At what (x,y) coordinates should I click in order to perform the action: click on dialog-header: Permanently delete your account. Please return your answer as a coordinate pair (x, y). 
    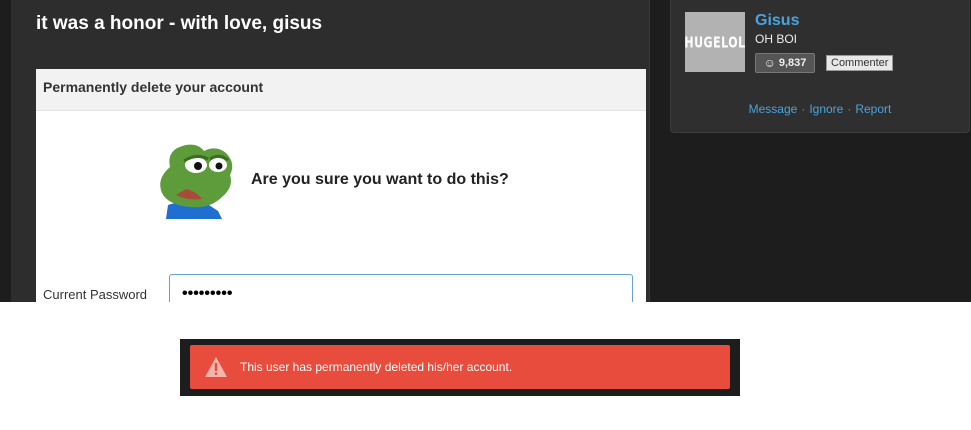
    Looking at the image, I should click on (341, 90).